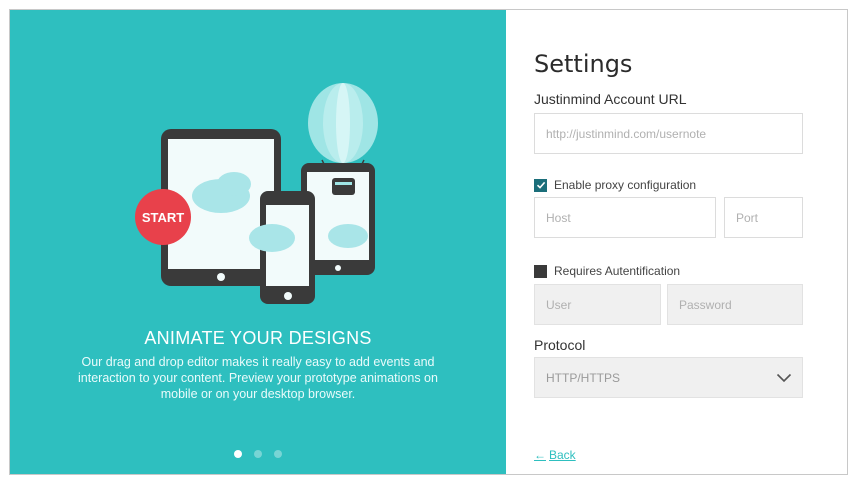  I want to click on back-link: ← Back, so click(555, 455).